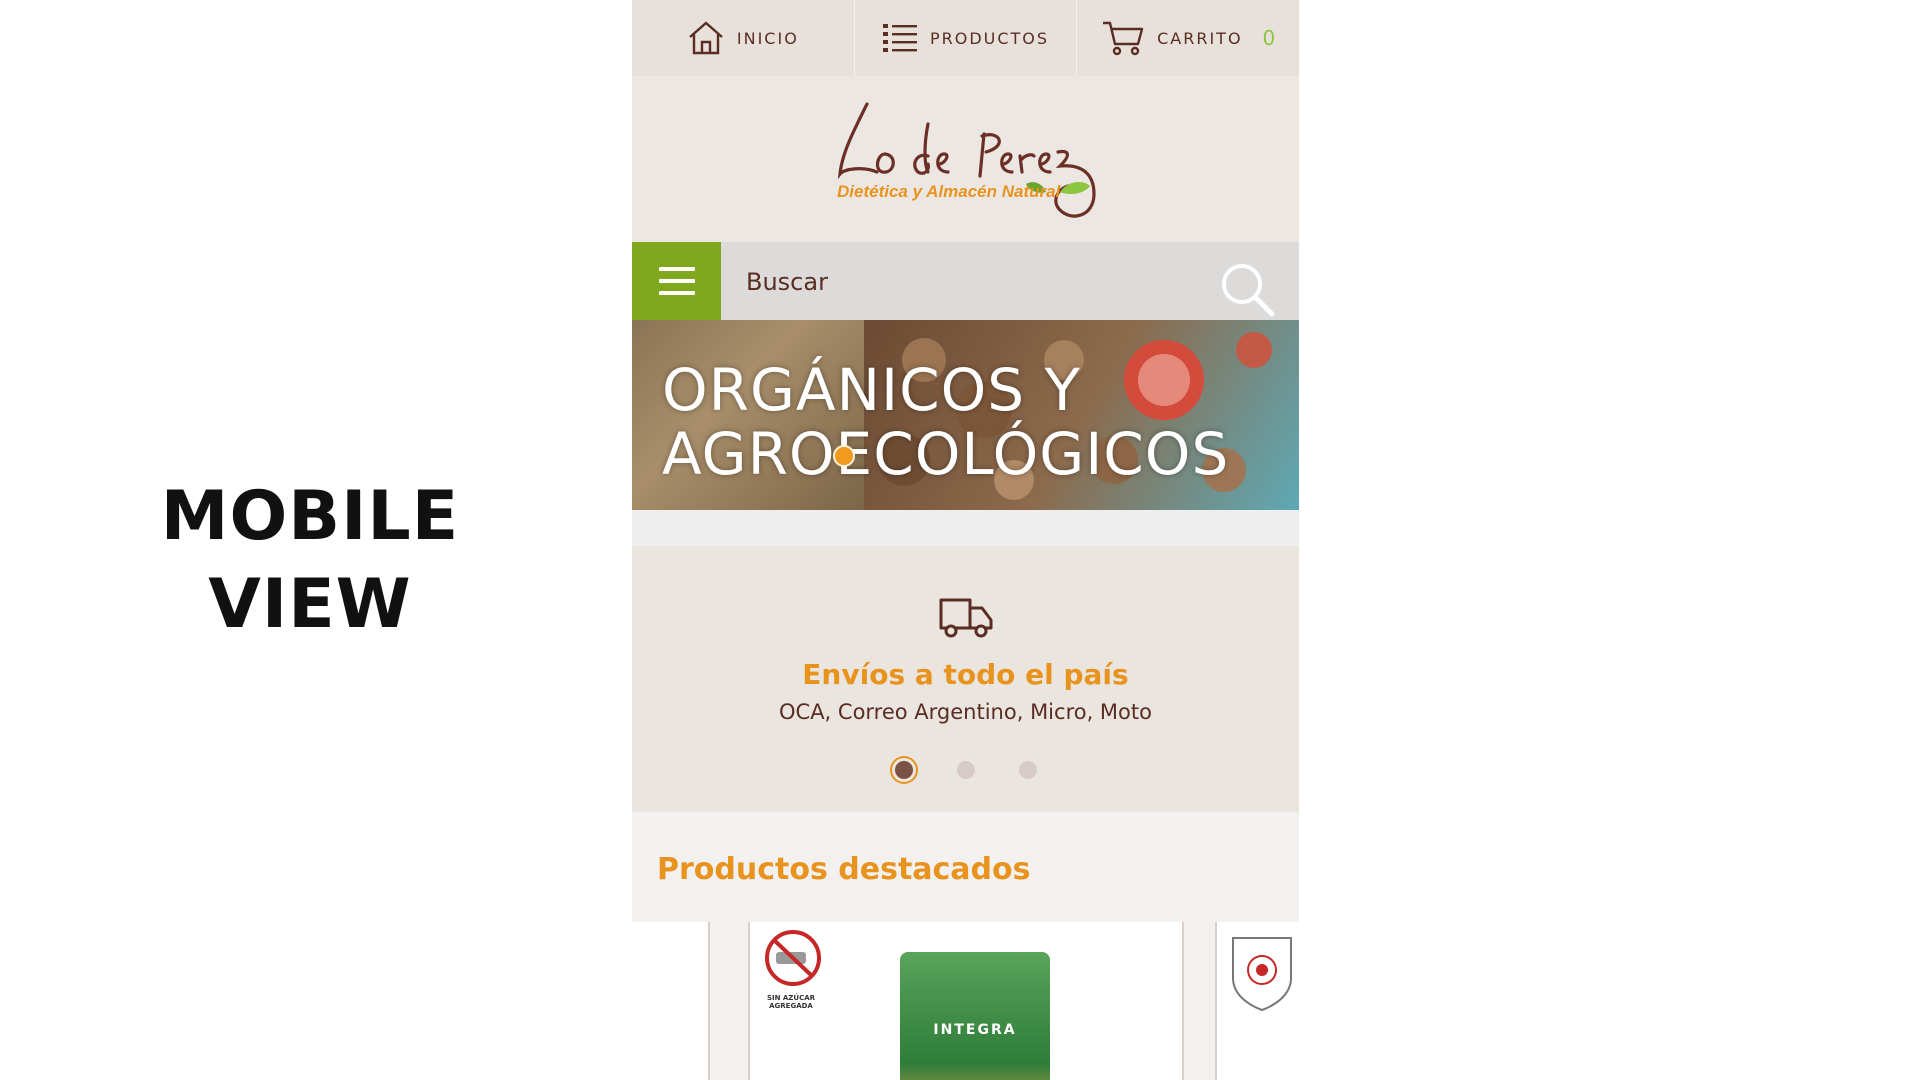  Describe the element at coordinates (1200, 38) in the screenshot. I see `nav-cart-label: CARRITO` at that location.